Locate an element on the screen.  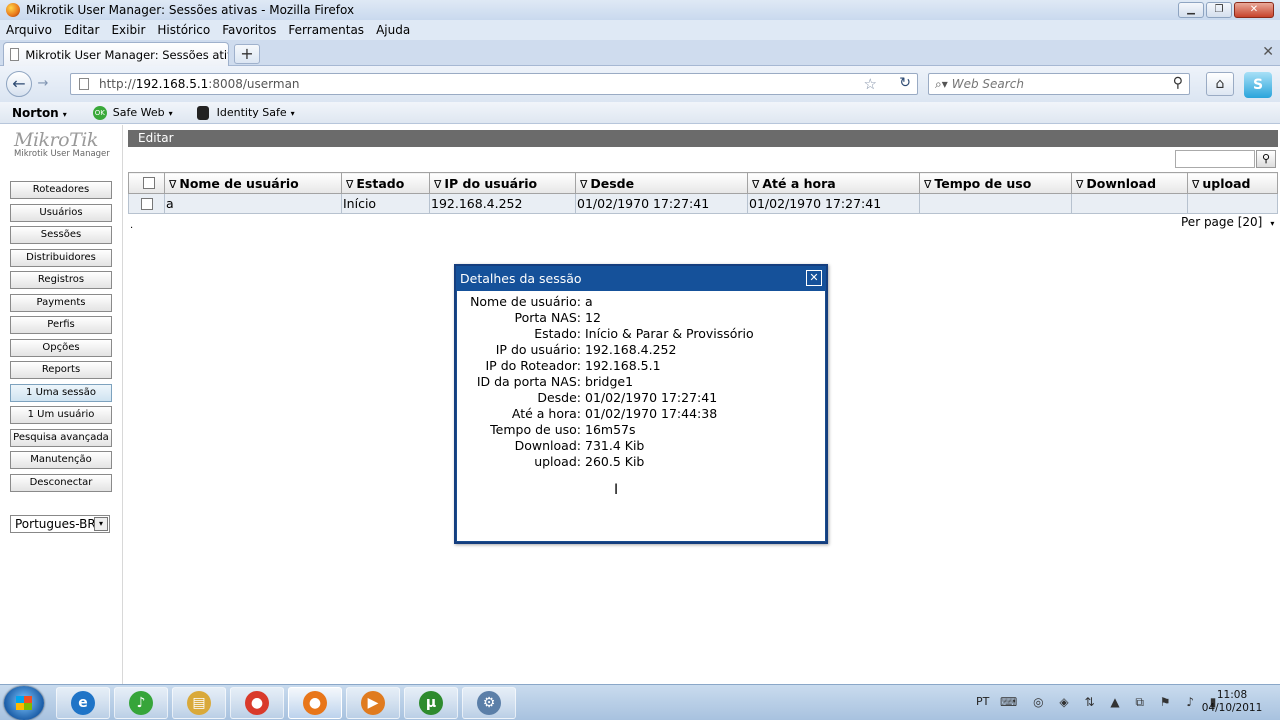
detail-row: Tempo de uso: 16m57s is located at coordinates (563, 429).